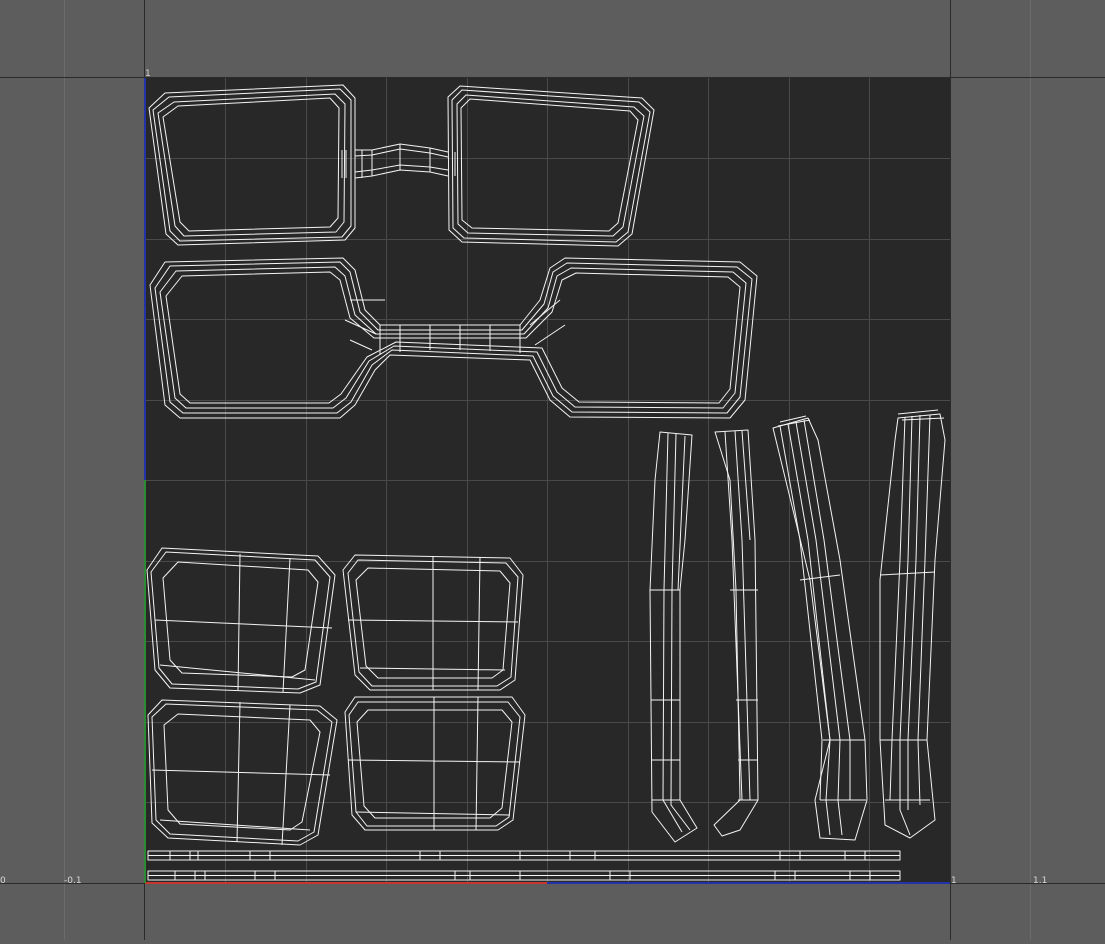 This screenshot has width=1105, height=944. Describe the element at coordinates (954, 881) in the screenshot. I see `axis-label-one: 1` at that location.